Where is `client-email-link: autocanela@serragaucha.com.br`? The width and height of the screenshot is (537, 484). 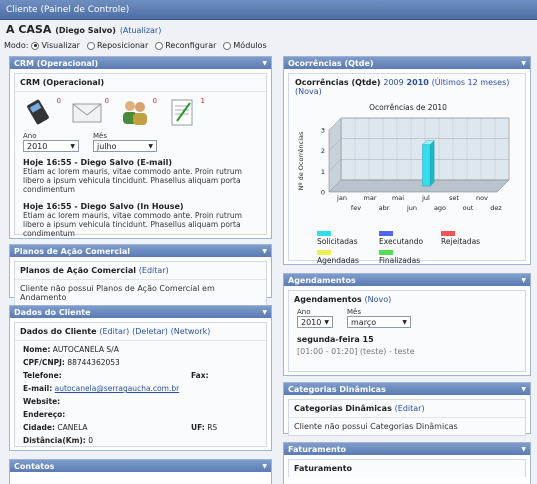 client-email-link: autocanela@serragaucha.com.br is located at coordinates (117, 388).